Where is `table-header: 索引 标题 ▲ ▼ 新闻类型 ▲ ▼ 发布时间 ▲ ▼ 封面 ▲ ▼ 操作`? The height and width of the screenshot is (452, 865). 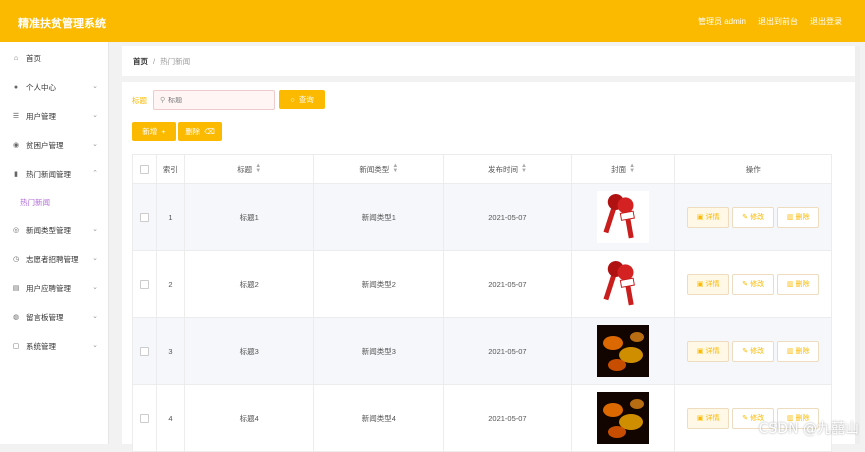
table-header: 索引 标题 ▲ ▼ 新闻类型 ▲ ▼ 发布时间 ▲ ▼ 封面 ▲ ▼ 操作 is located at coordinates (482, 169).